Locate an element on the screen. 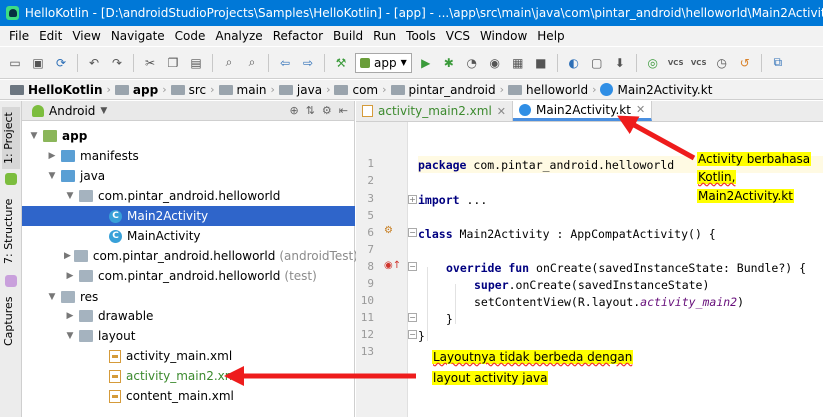 The image size is (823, 417). gear-icon: ⚙ is located at coordinates (327, 110).